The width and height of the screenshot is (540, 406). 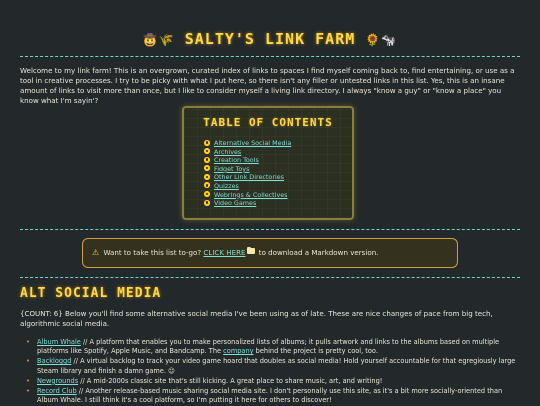 What do you see at coordinates (96, 252) in the screenshot?
I see `warning-icon: ⚠` at bounding box center [96, 252].